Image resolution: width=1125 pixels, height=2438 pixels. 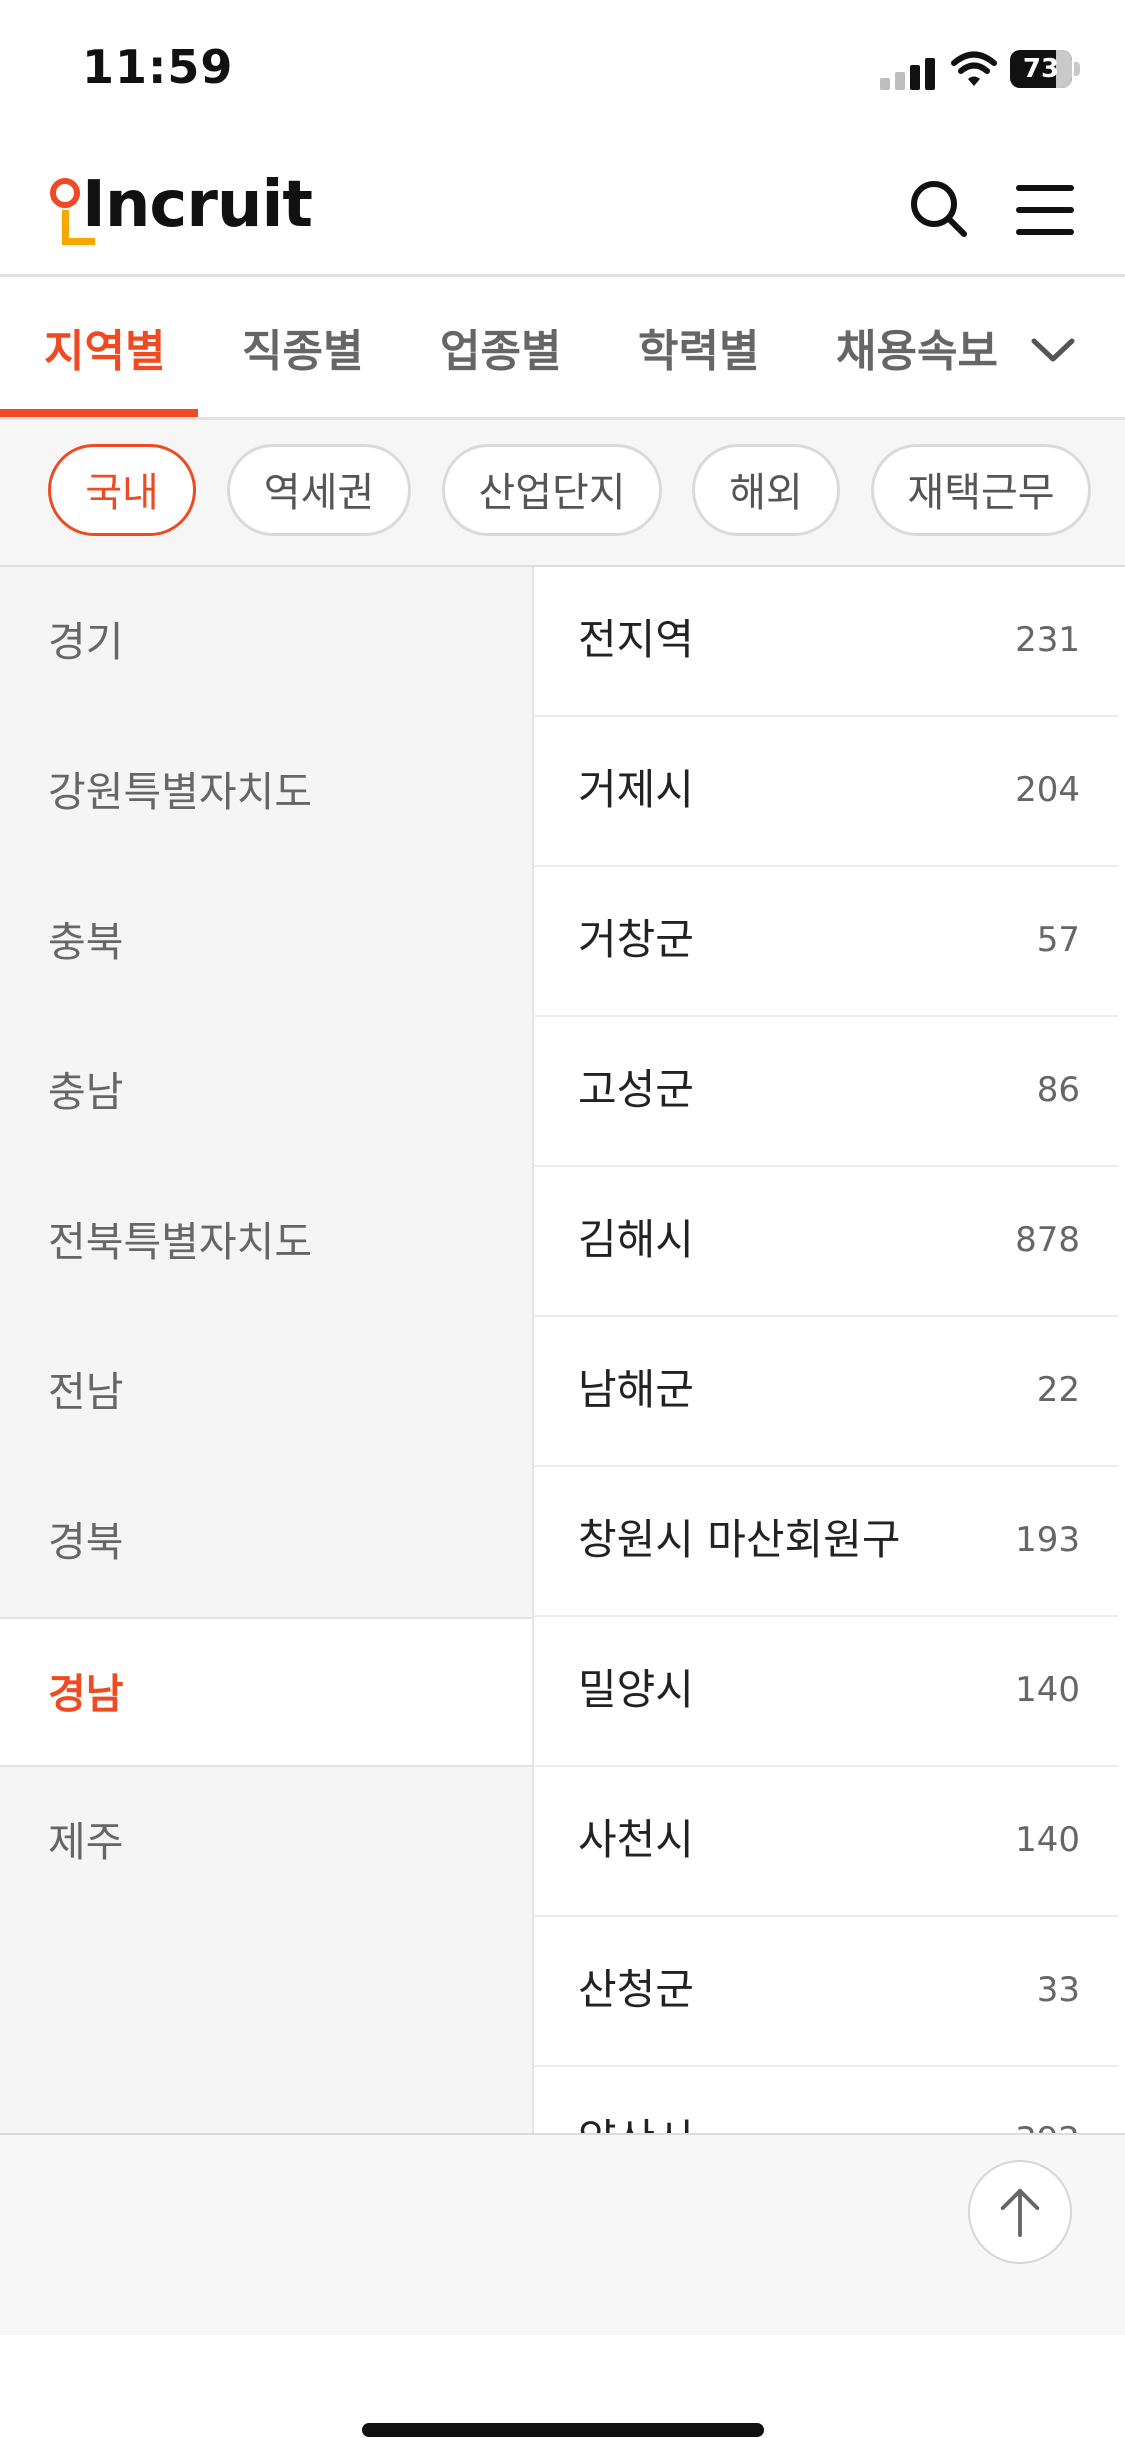 What do you see at coordinates (1058, 940) in the screenshot?
I see `city-job-count: 57` at bounding box center [1058, 940].